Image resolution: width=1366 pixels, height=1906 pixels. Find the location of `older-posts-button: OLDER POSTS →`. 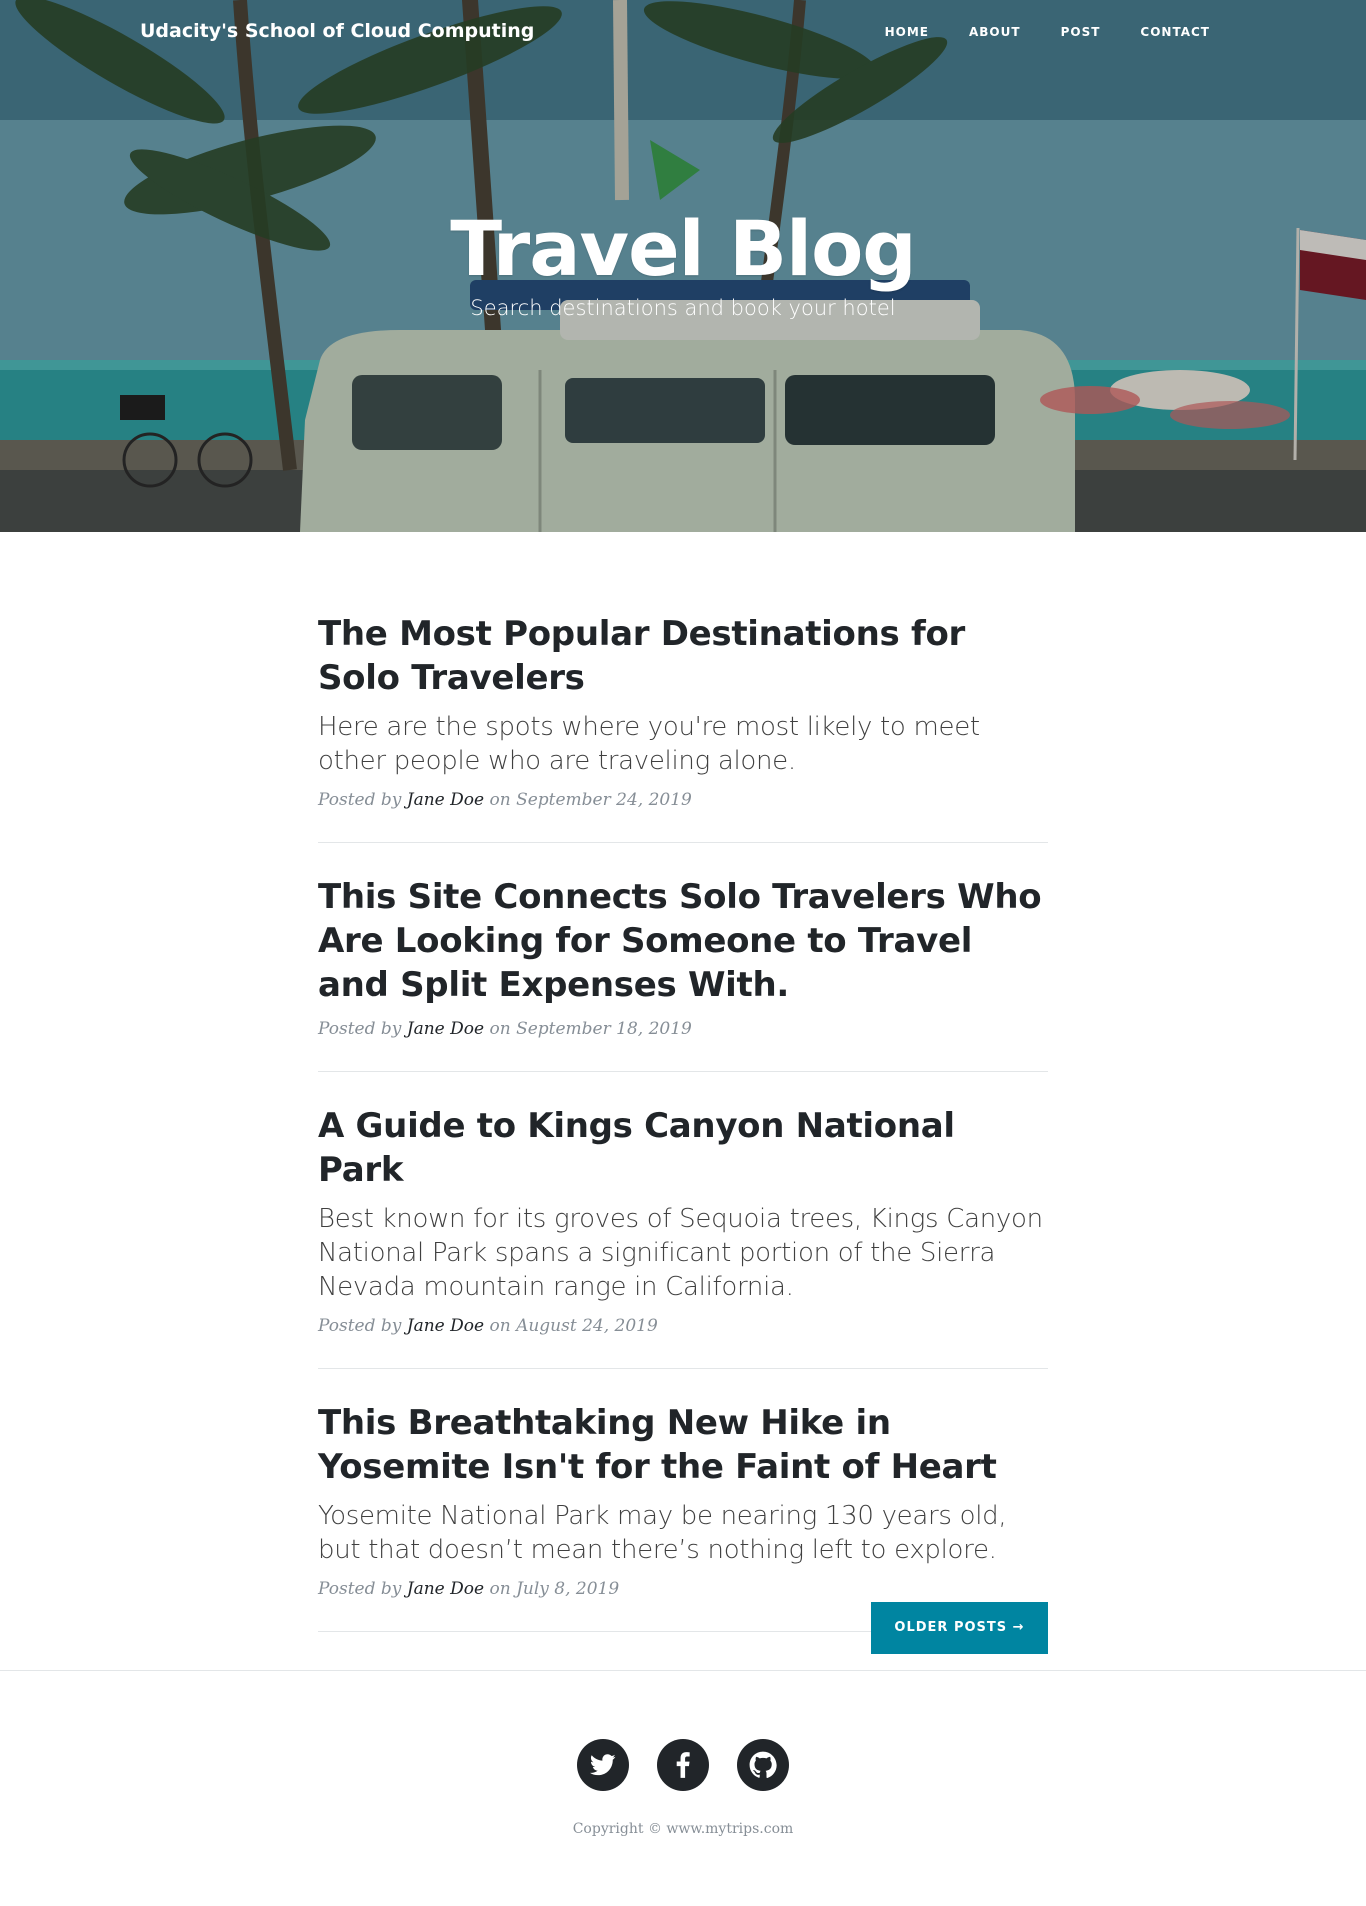

older-posts-button: OLDER POSTS → is located at coordinates (959, 1628).